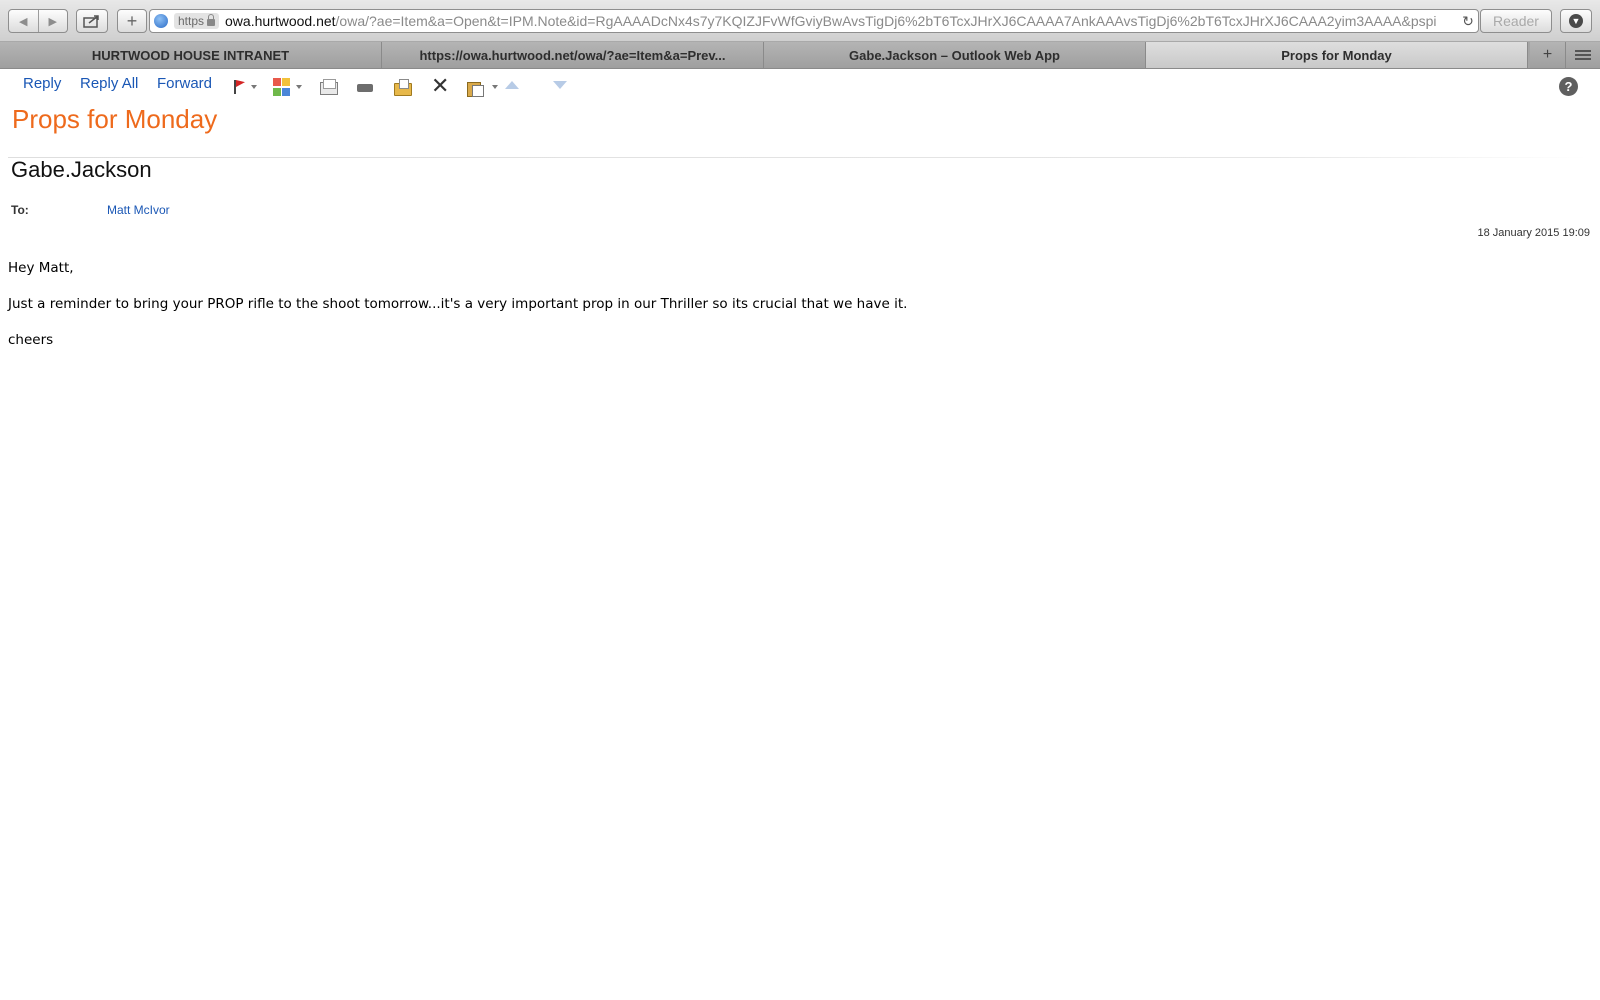 The width and height of the screenshot is (1600, 1000). Describe the element at coordinates (1516, 21) in the screenshot. I see `reader-button: Reader` at that location.